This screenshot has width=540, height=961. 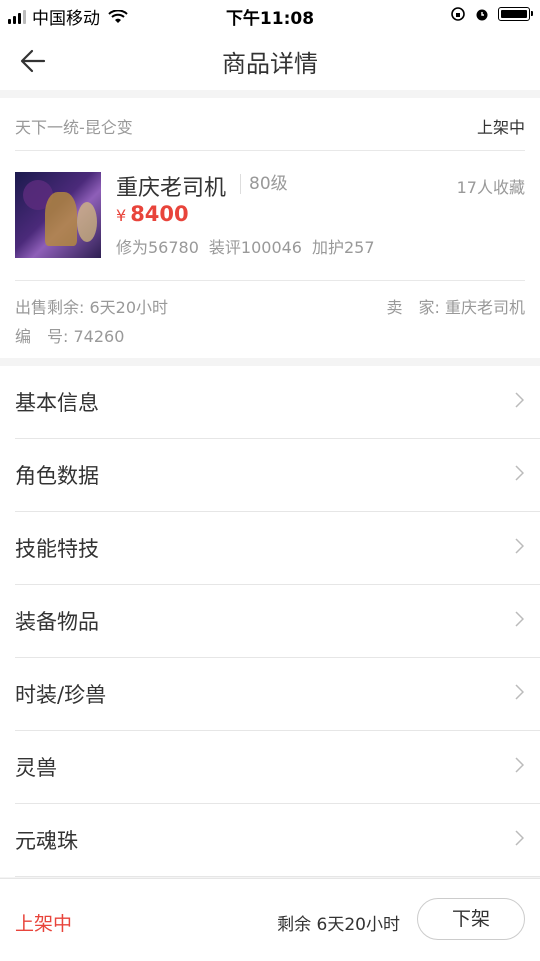 I want to click on stat-gear-score: 装评100046, so click(x=255, y=247).